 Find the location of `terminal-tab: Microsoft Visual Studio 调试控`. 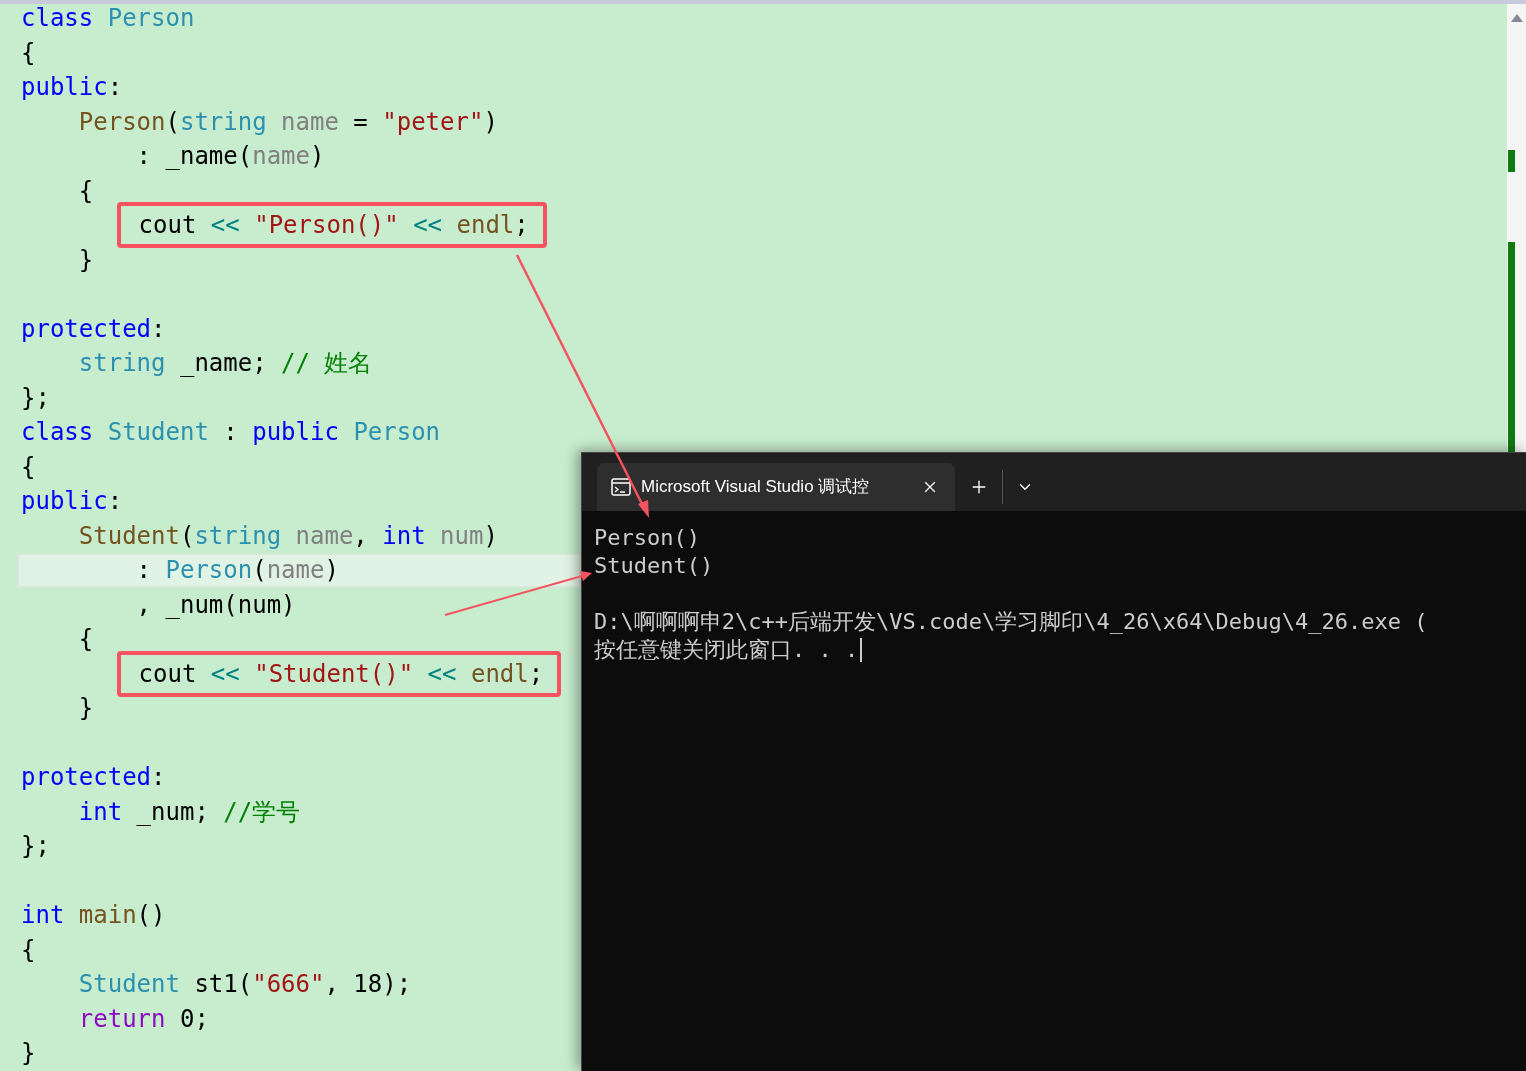

terminal-tab: Microsoft Visual Studio 调试控 is located at coordinates (776, 487).